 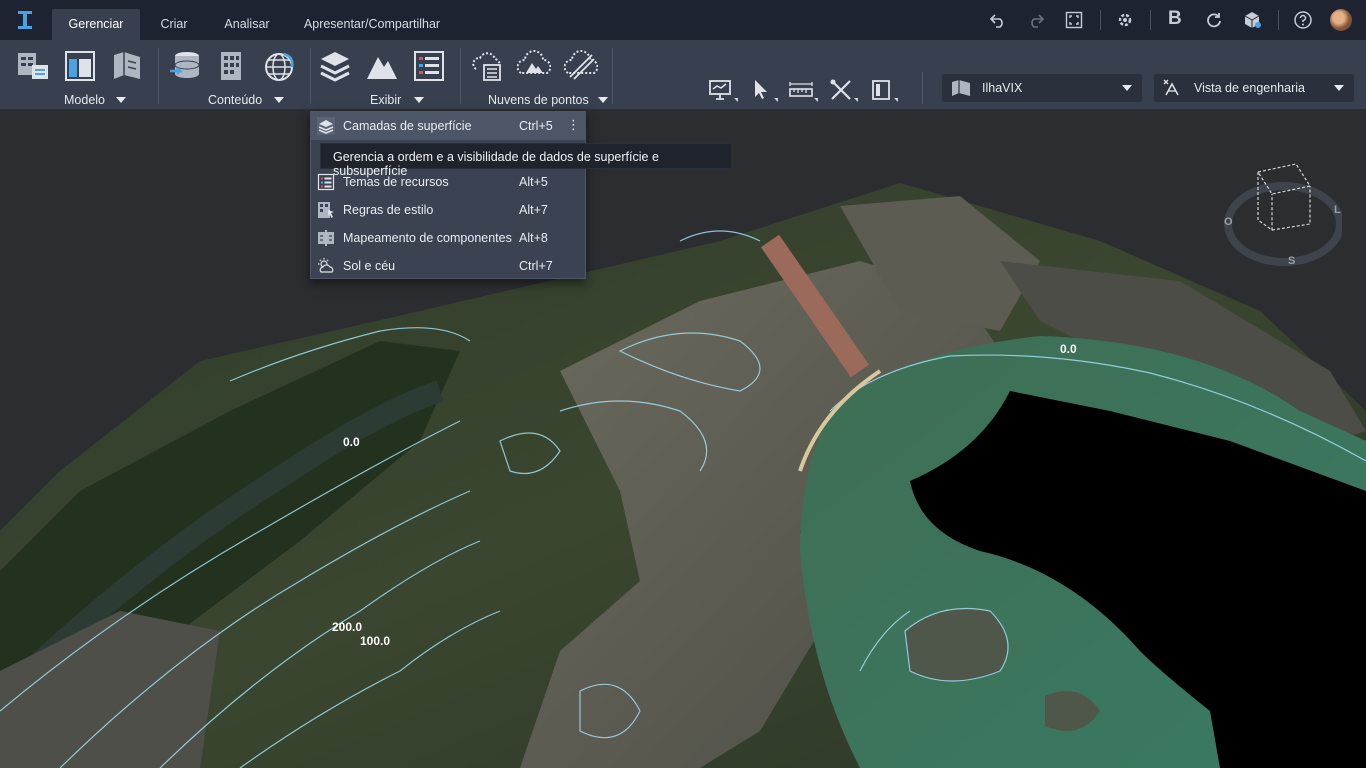 What do you see at coordinates (998, 20) in the screenshot?
I see `undo-icon` at bounding box center [998, 20].